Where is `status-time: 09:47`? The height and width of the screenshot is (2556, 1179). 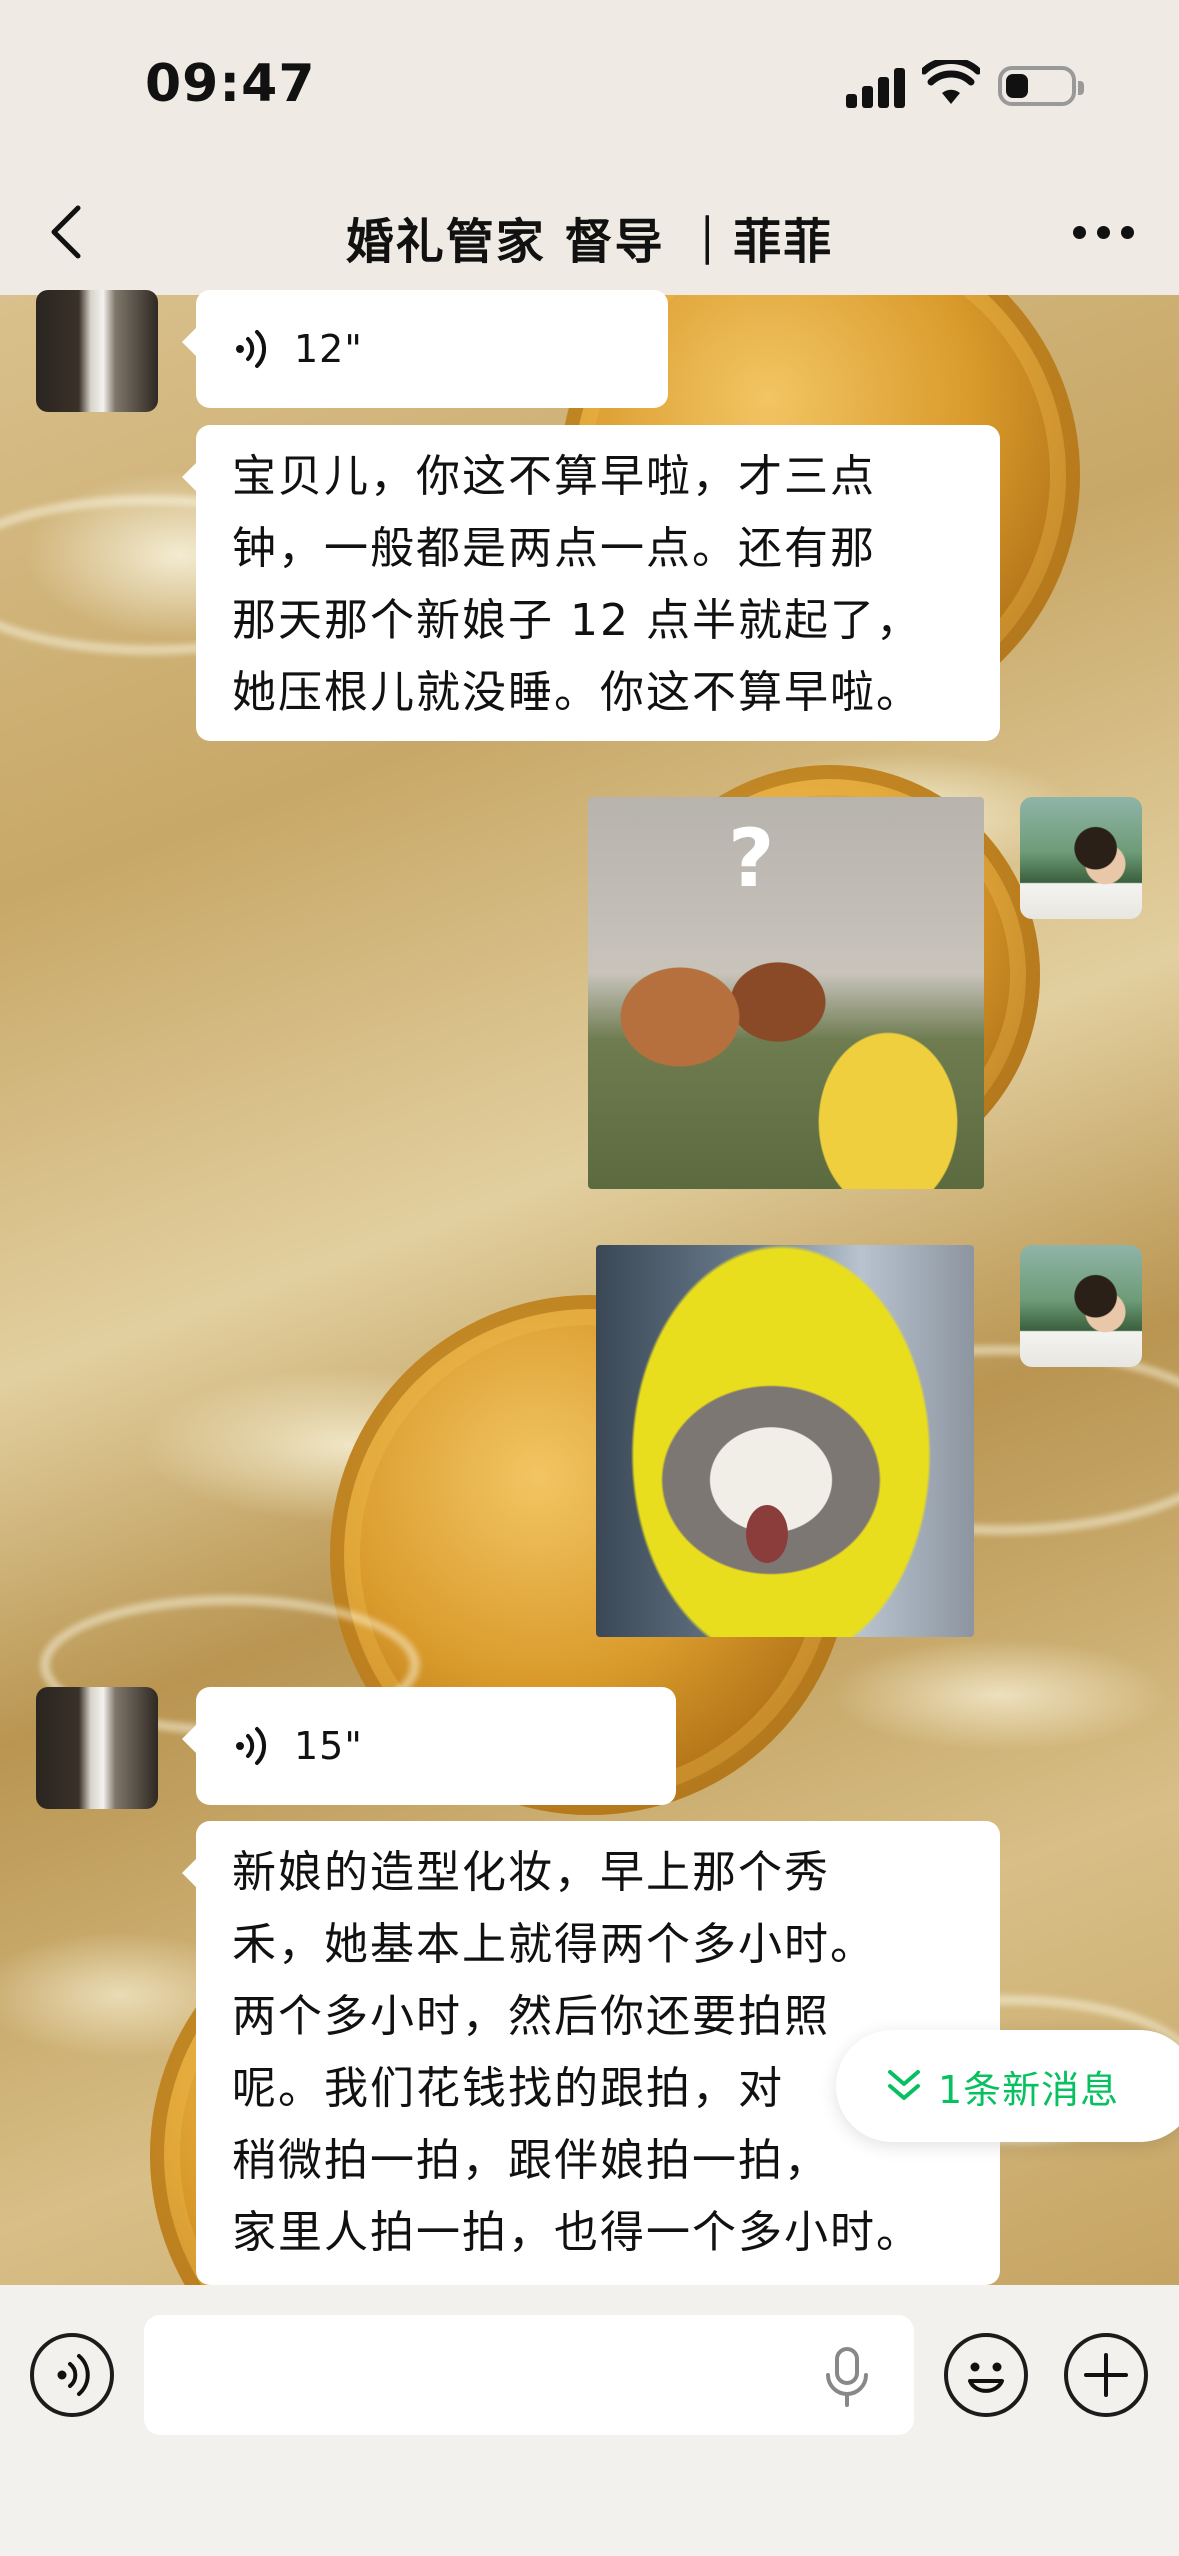 status-time: 09:47 is located at coordinates (230, 84).